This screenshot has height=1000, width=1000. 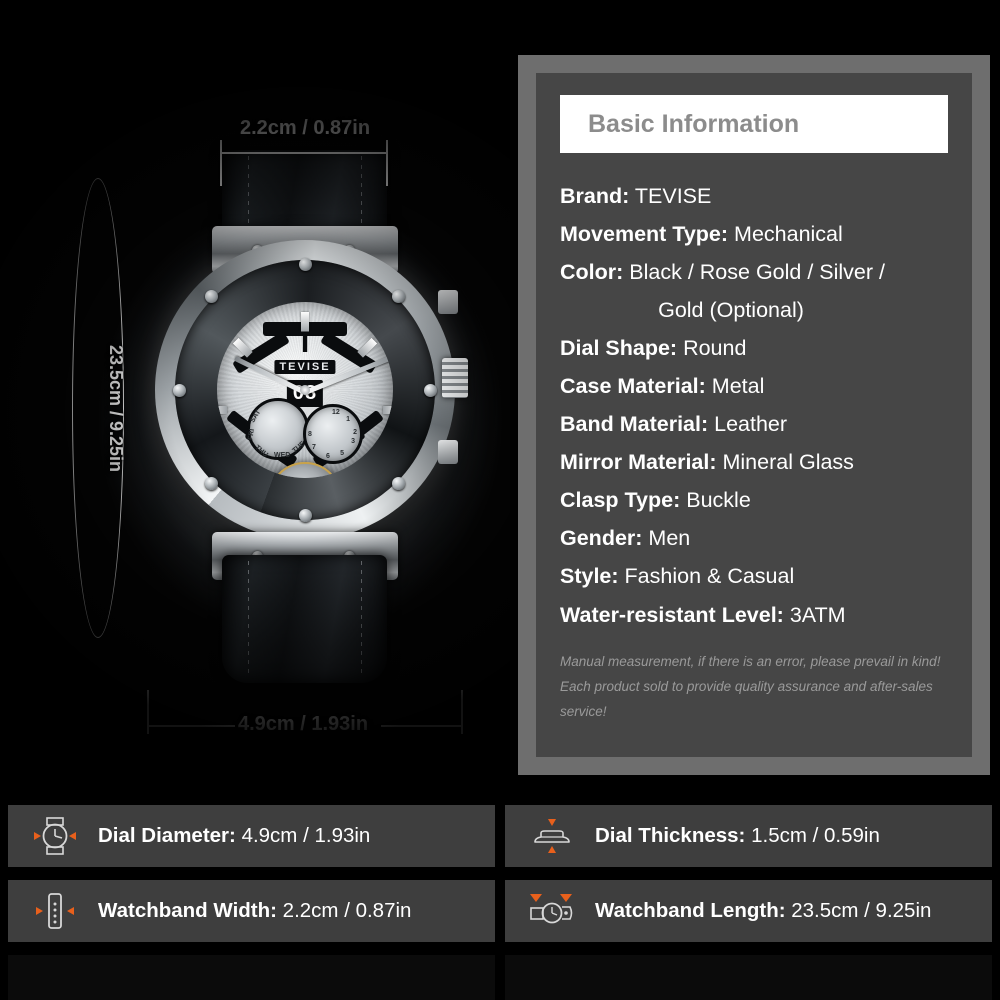 What do you see at coordinates (261, 451) in the screenshot?
I see `day-label-thu: THU` at bounding box center [261, 451].